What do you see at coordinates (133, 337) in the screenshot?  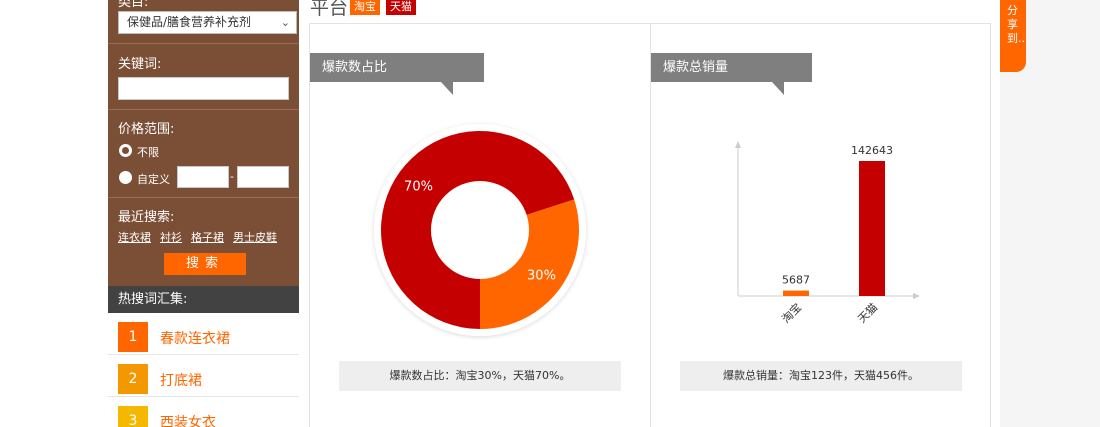 I see `rank-badge: 1` at bounding box center [133, 337].